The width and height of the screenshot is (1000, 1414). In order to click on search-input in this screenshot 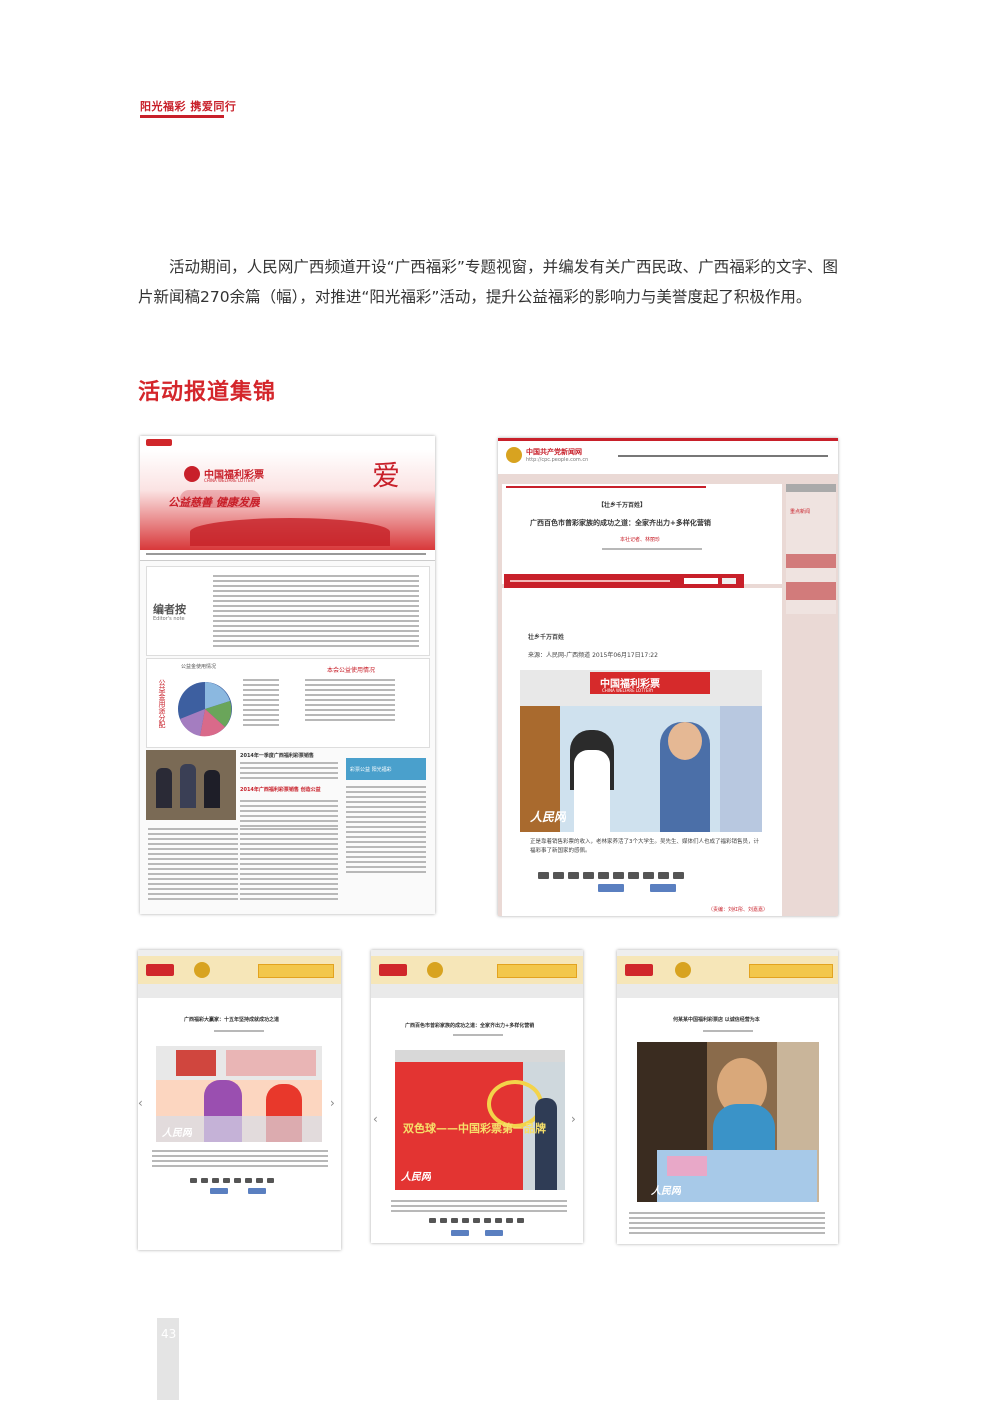, I will do `click(701, 581)`.